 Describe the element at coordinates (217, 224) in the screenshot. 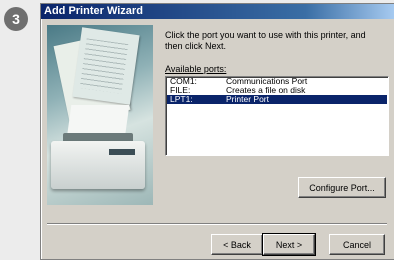

I see `button-separator` at that location.